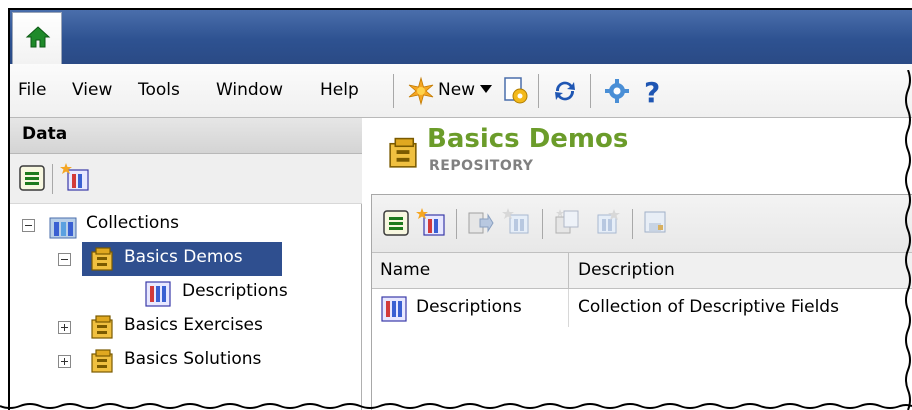  What do you see at coordinates (235, 291) in the screenshot?
I see `tree-node-label: Descriptions` at bounding box center [235, 291].